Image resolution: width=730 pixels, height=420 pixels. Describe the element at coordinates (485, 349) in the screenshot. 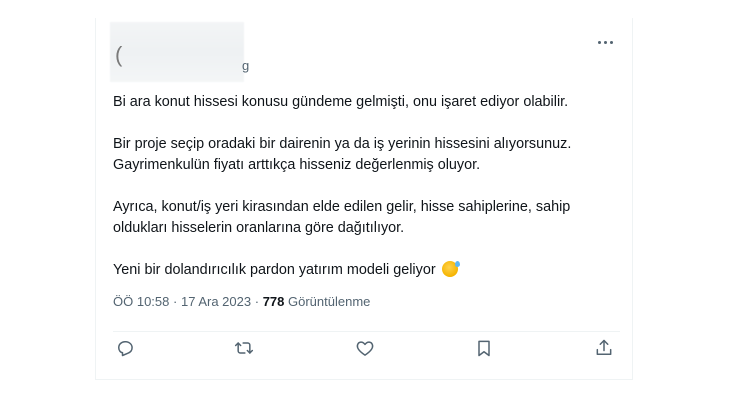

I see `bookmark-icon` at that location.